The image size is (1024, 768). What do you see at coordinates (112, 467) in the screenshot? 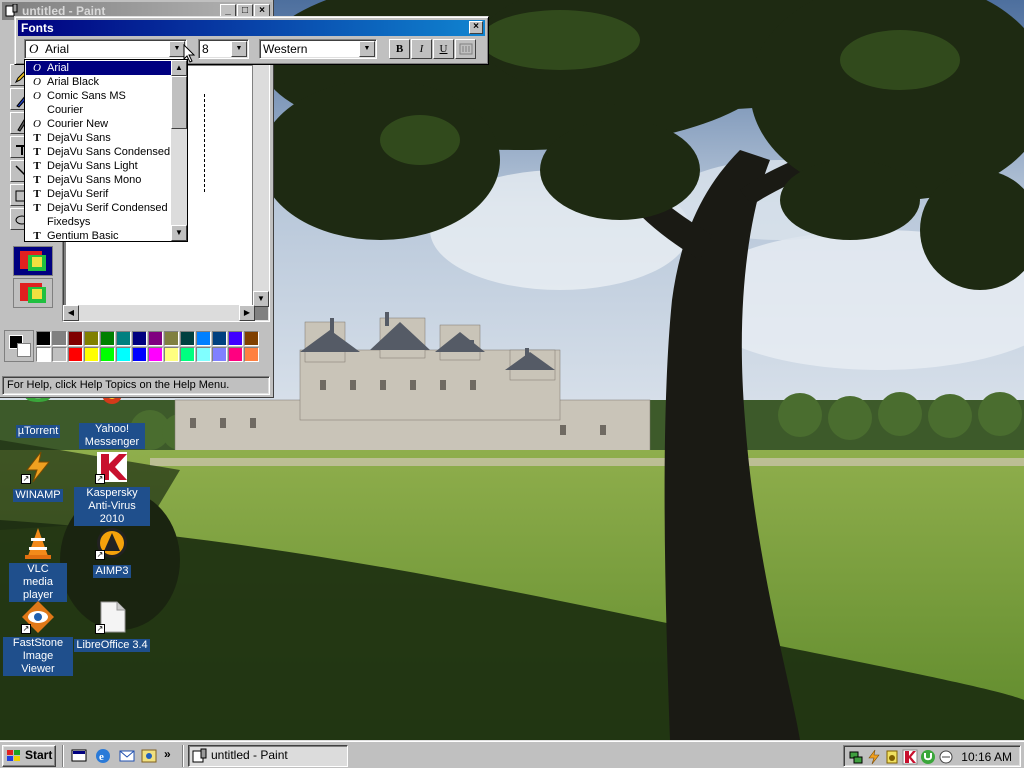
I see `kaspersky-icon: ↗` at bounding box center [112, 467].